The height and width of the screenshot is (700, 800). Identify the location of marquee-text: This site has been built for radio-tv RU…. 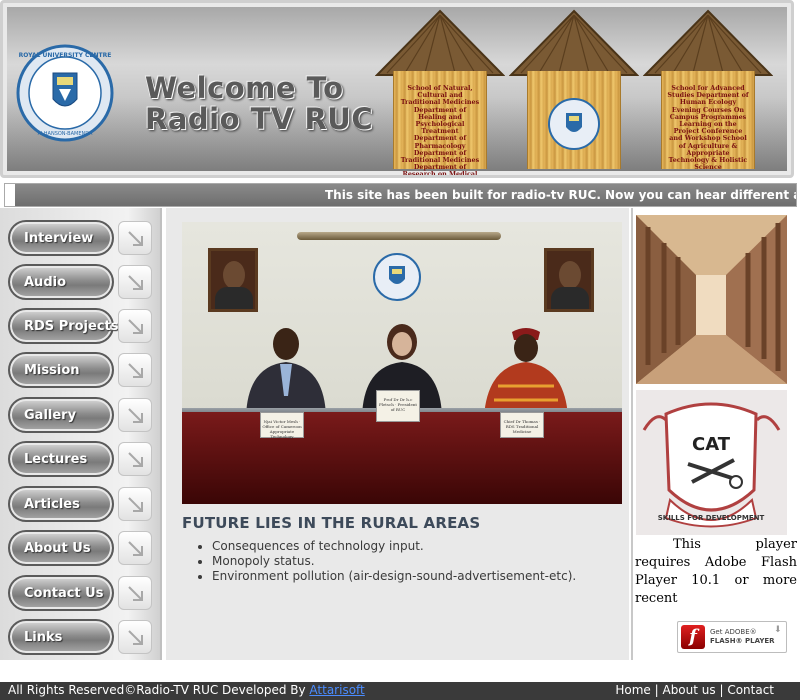
(560, 195).